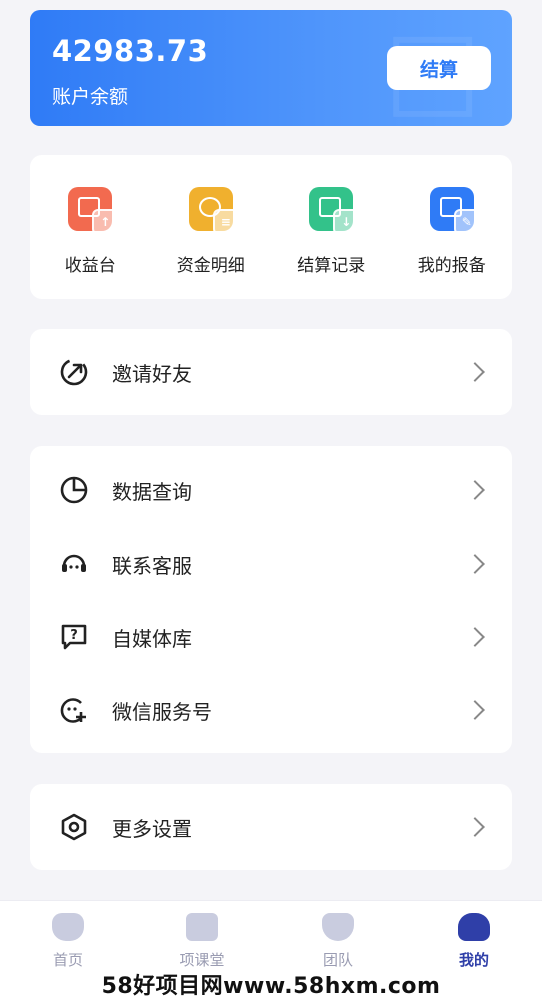 This screenshot has width=542, height=1001. I want to click on invite-arrow-icon, so click(74, 372).